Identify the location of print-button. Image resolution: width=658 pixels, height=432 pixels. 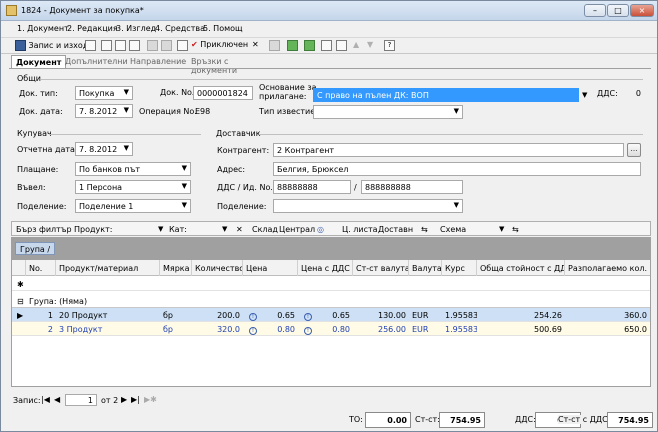
(152, 46).